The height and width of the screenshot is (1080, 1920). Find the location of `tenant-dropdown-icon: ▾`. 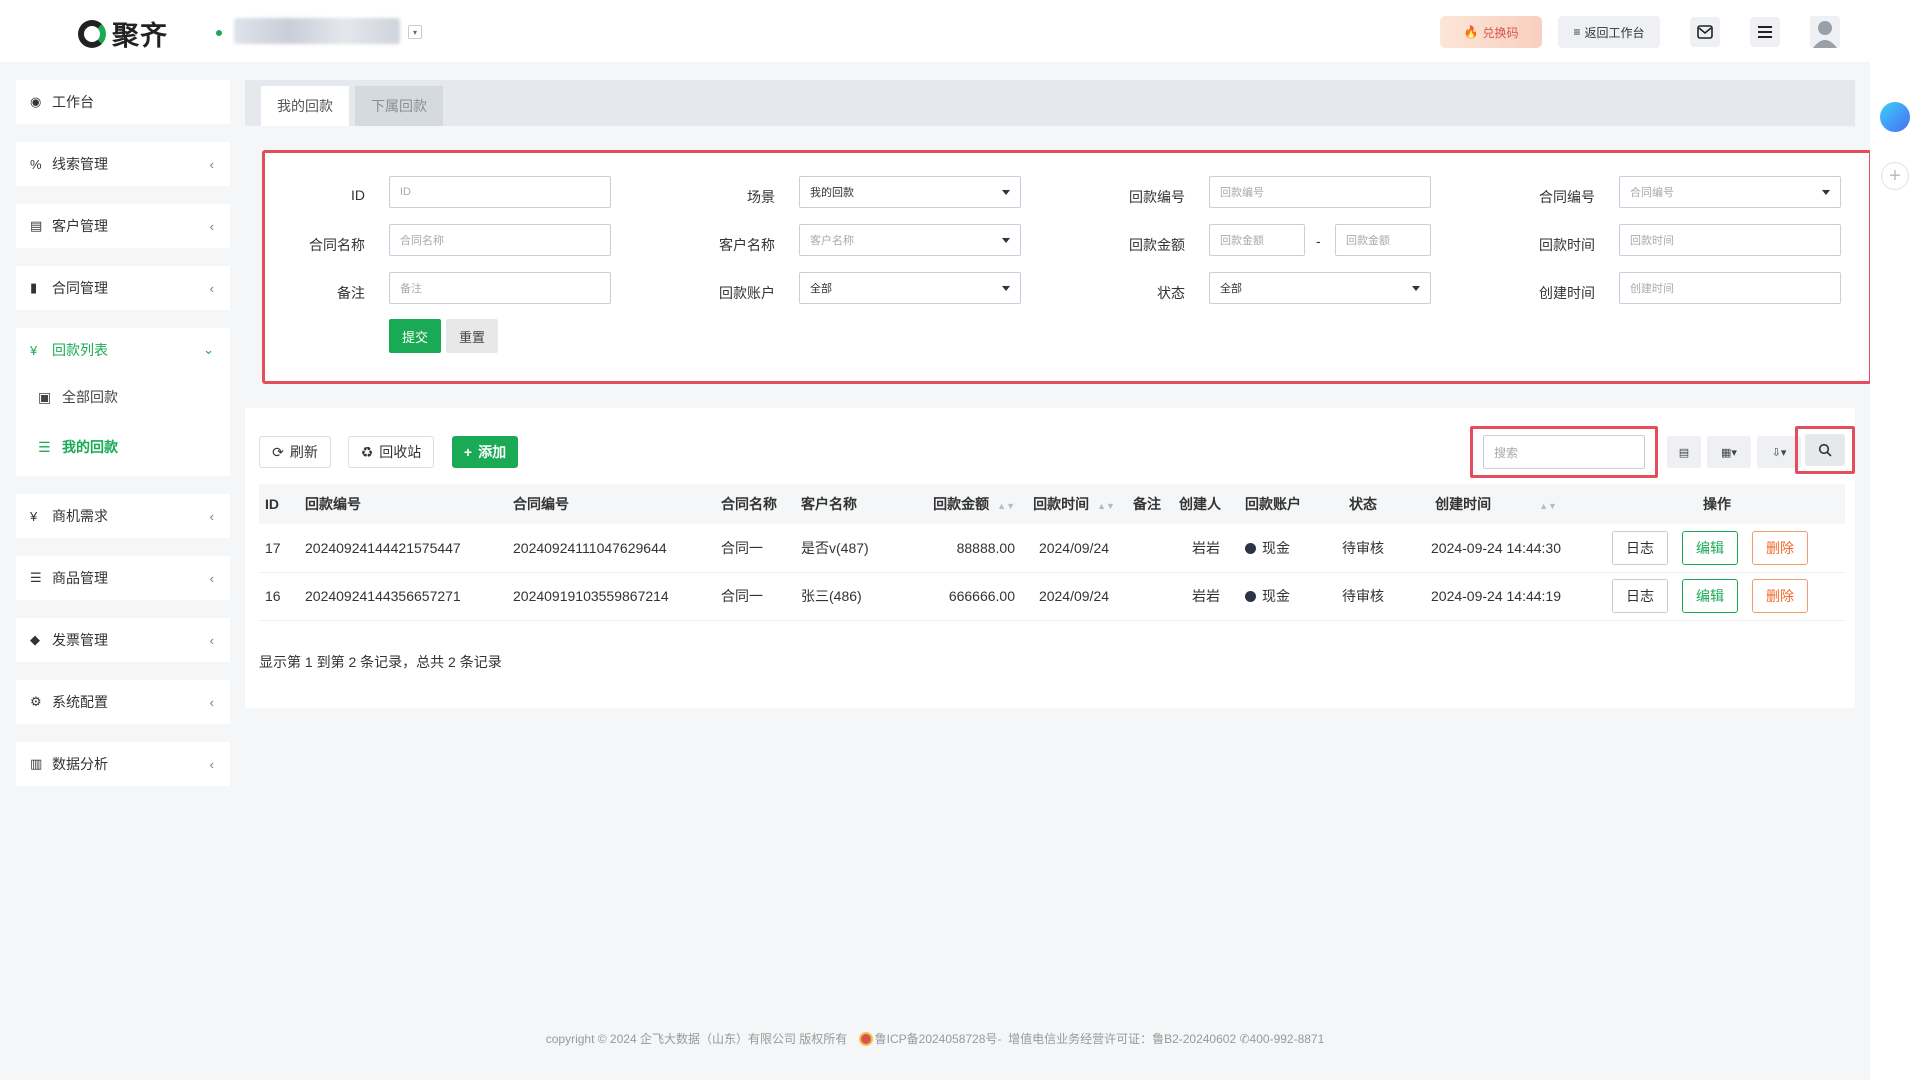

tenant-dropdown-icon: ▾ is located at coordinates (415, 32).